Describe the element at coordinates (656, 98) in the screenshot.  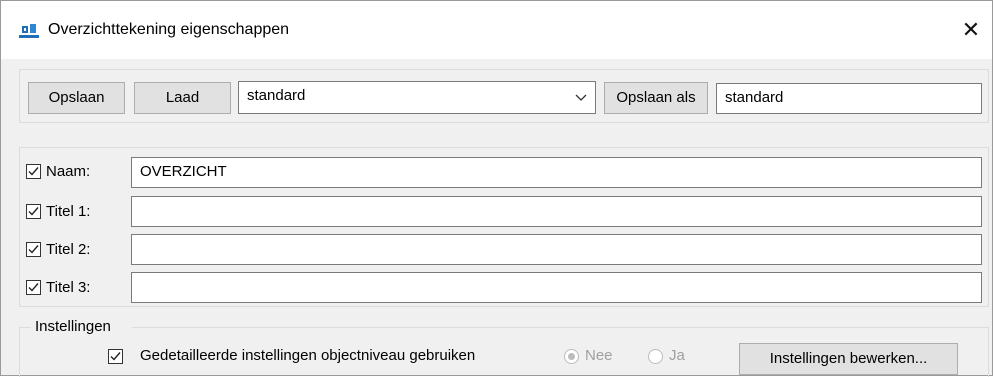
I see `save-as-button: Opslaan als` at that location.